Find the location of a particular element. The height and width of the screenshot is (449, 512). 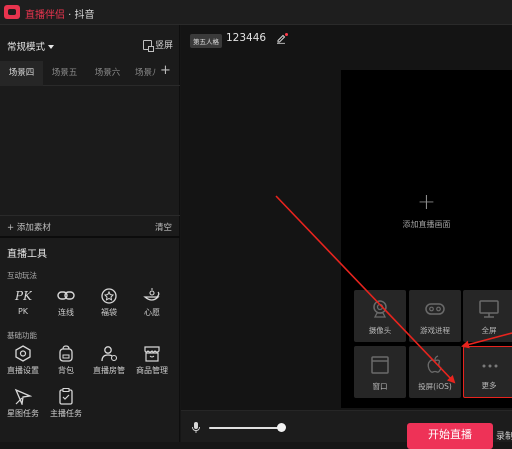

app-title: 直播伴侣 · 抖音 is located at coordinates (60, 13).